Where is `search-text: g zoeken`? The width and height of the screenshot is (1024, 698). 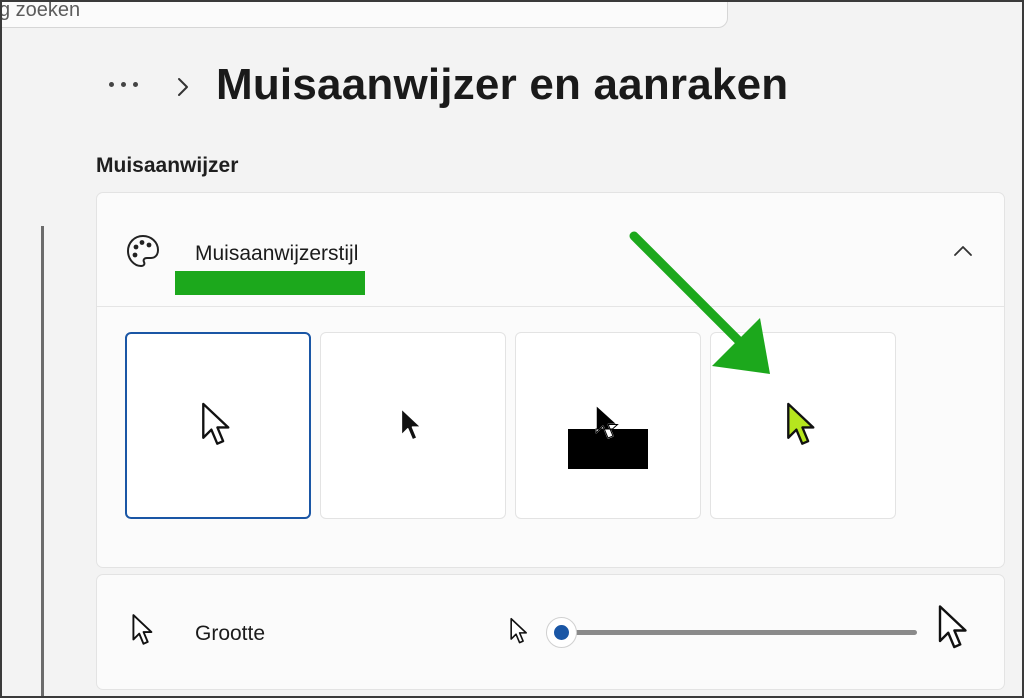
search-text: g zoeken is located at coordinates (40, 10).